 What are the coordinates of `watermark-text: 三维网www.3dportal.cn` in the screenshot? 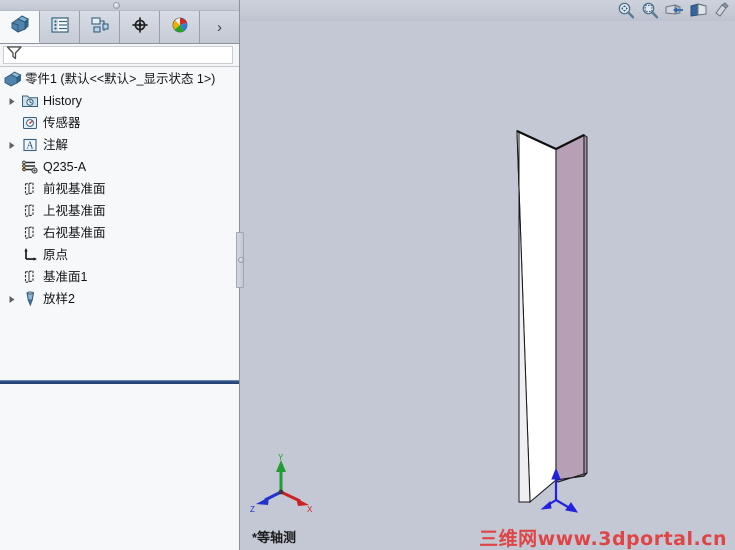 It's located at (603, 539).